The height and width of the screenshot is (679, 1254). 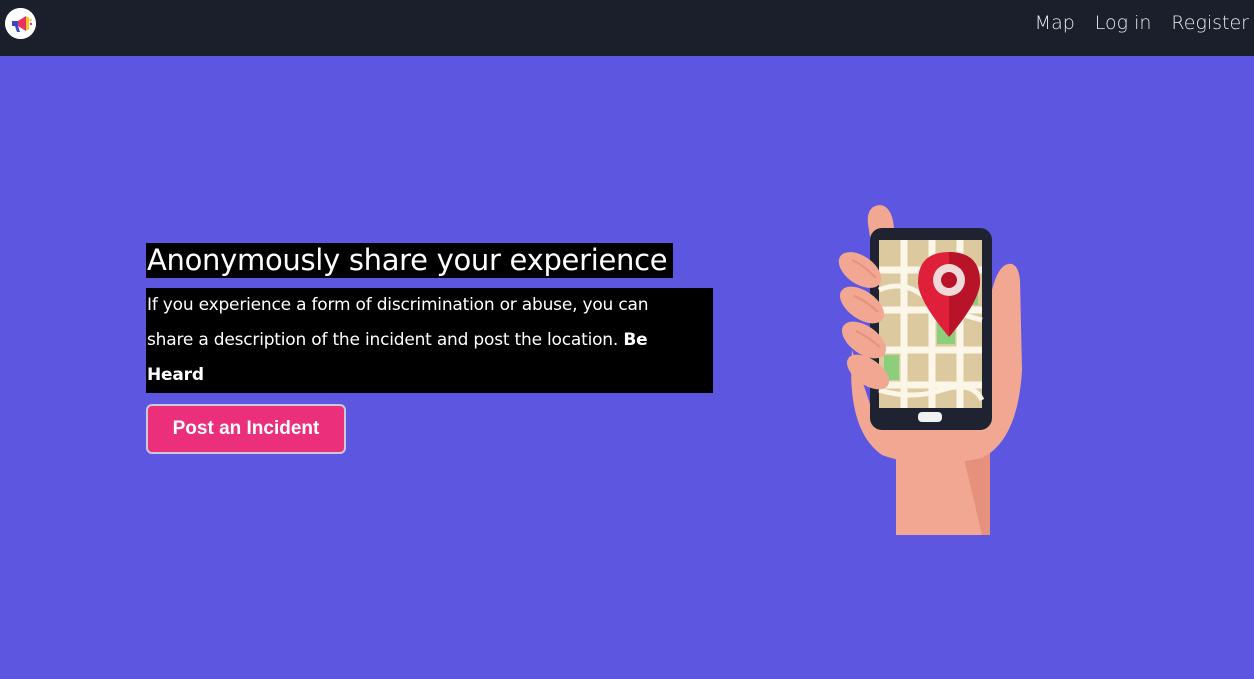 I want to click on post-incident-button: Post an Incident, so click(x=246, y=429).